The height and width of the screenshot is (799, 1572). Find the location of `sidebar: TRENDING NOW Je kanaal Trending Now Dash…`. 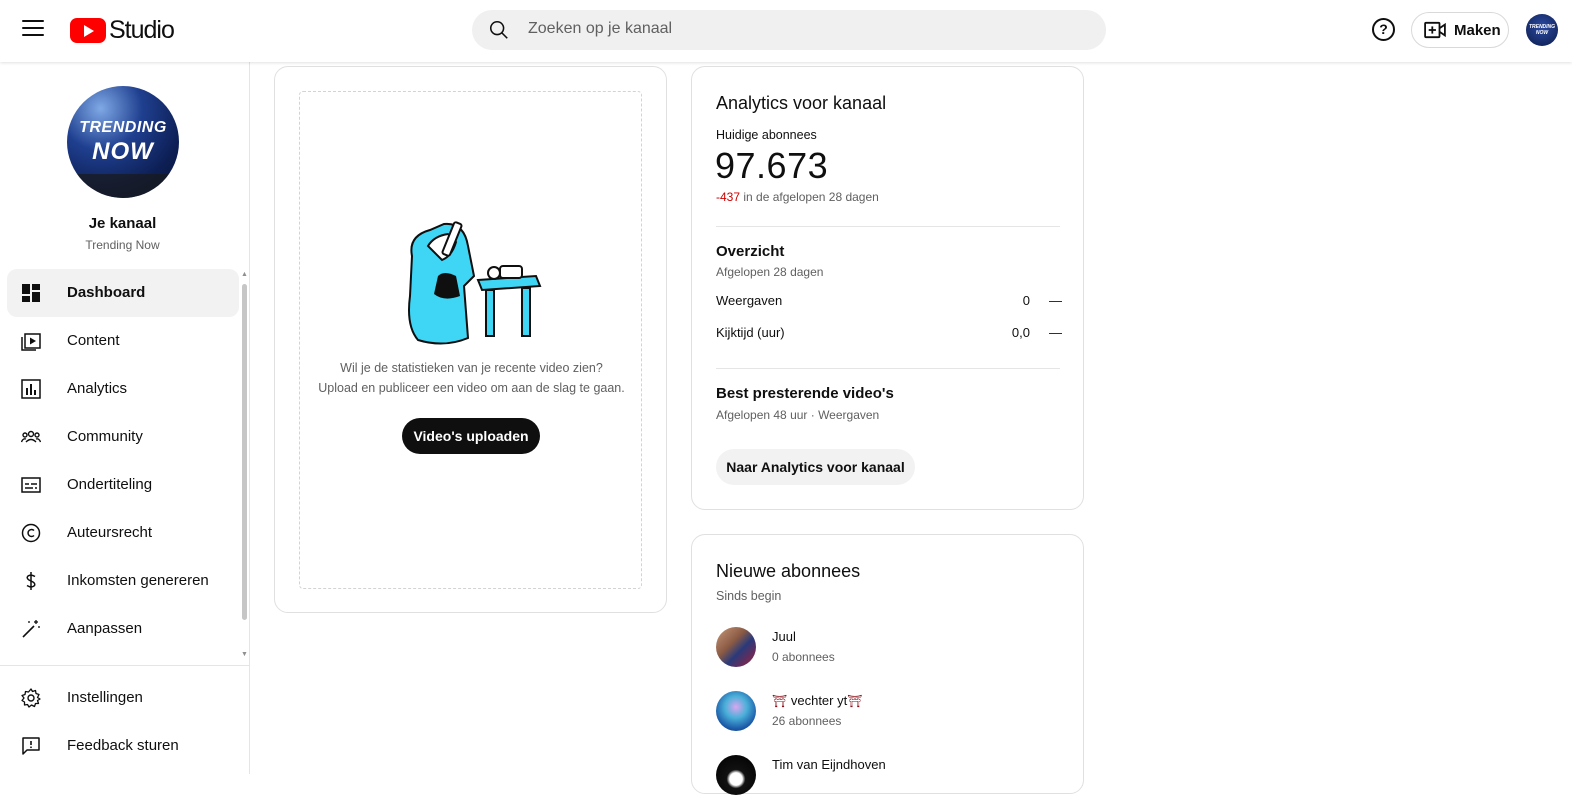

sidebar: TRENDING NOW Je kanaal Trending Now Dash… is located at coordinates (125, 418).